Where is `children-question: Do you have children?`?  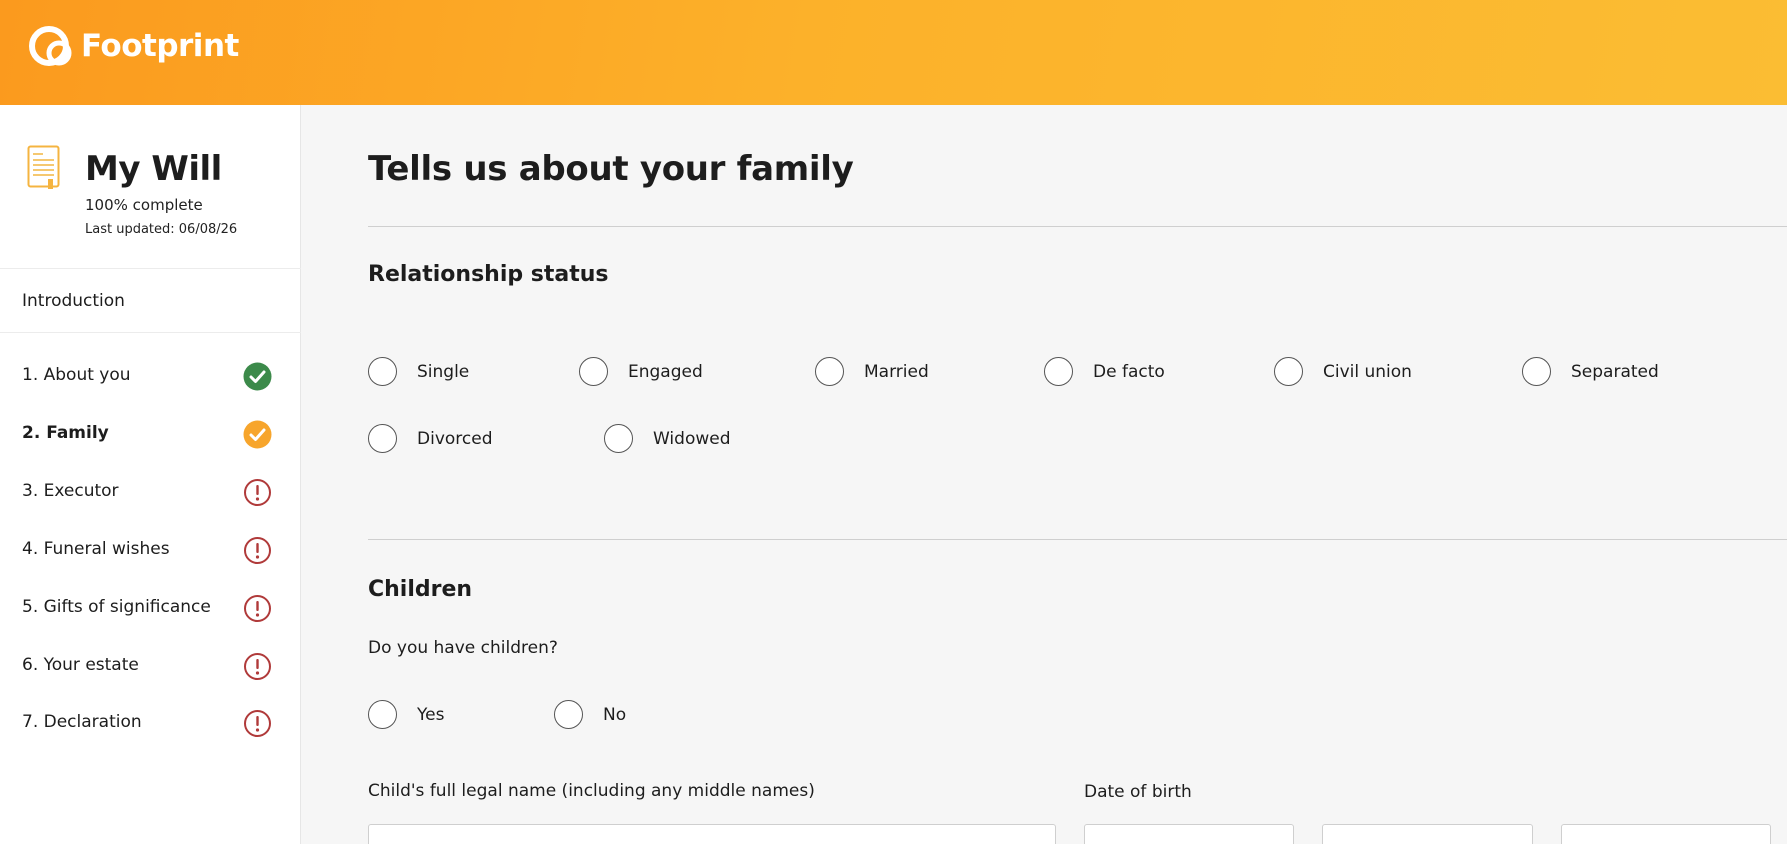
children-question: Do you have children? is located at coordinates (463, 648).